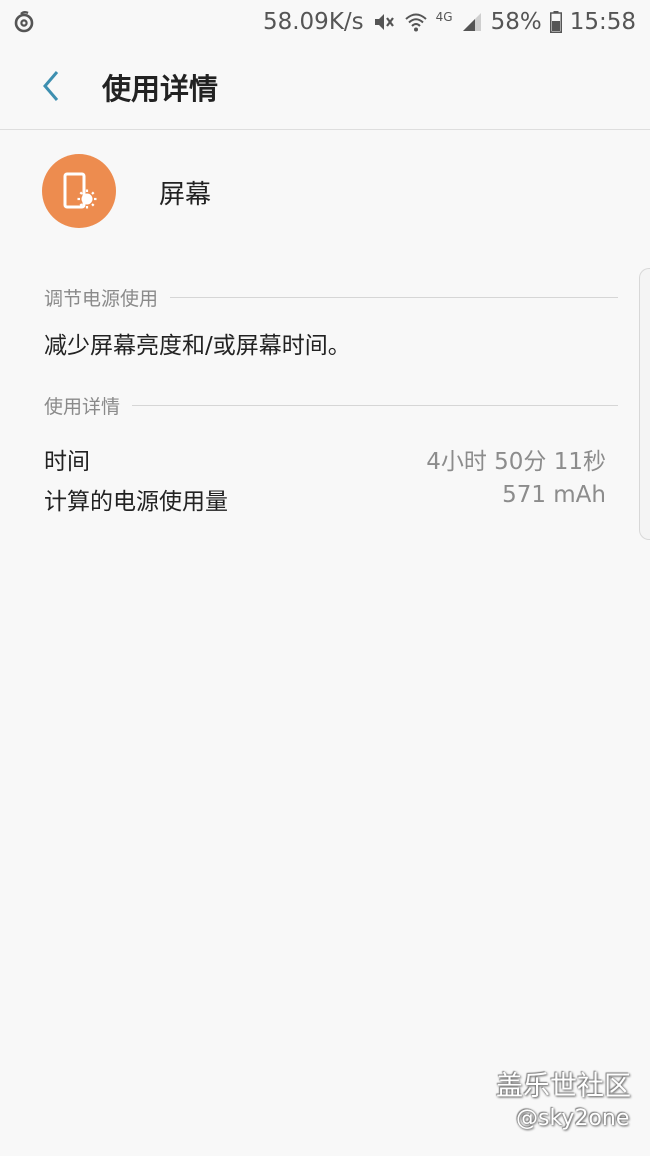 The image size is (650, 1156). Describe the element at coordinates (325, 458) in the screenshot. I see `detail-row-time: 时间 4小时 50分 11秒` at that location.